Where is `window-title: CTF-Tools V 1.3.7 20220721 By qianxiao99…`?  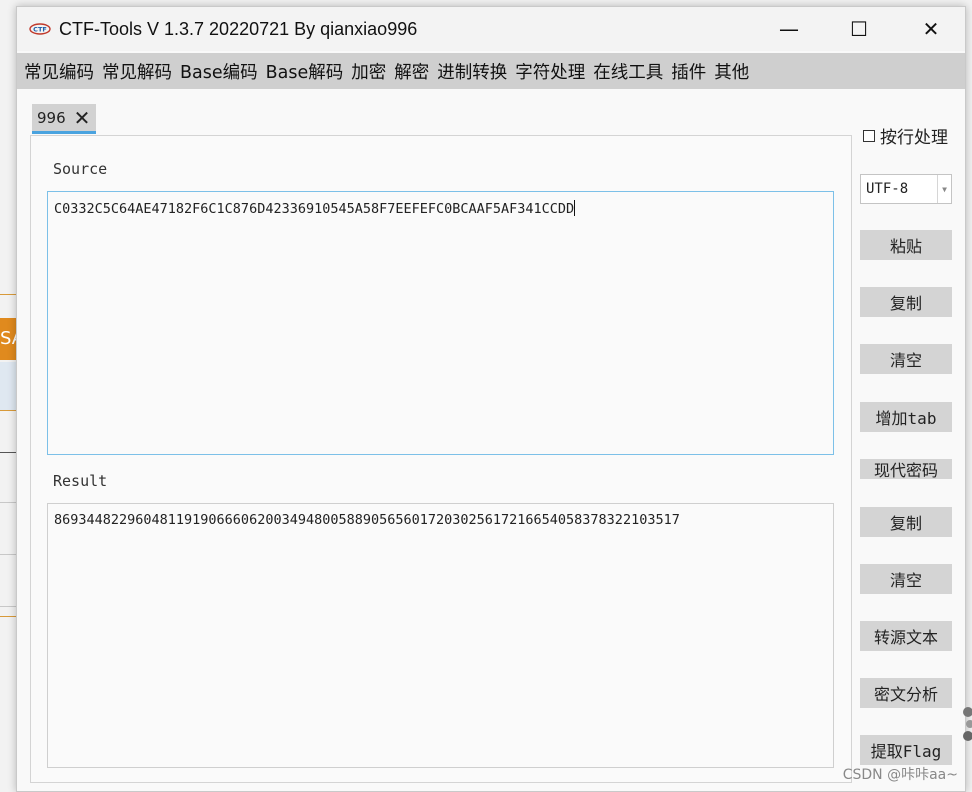
window-title: CTF-Tools V 1.3.7 20220721 By qianxiao99… is located at coordinates (238, 28).